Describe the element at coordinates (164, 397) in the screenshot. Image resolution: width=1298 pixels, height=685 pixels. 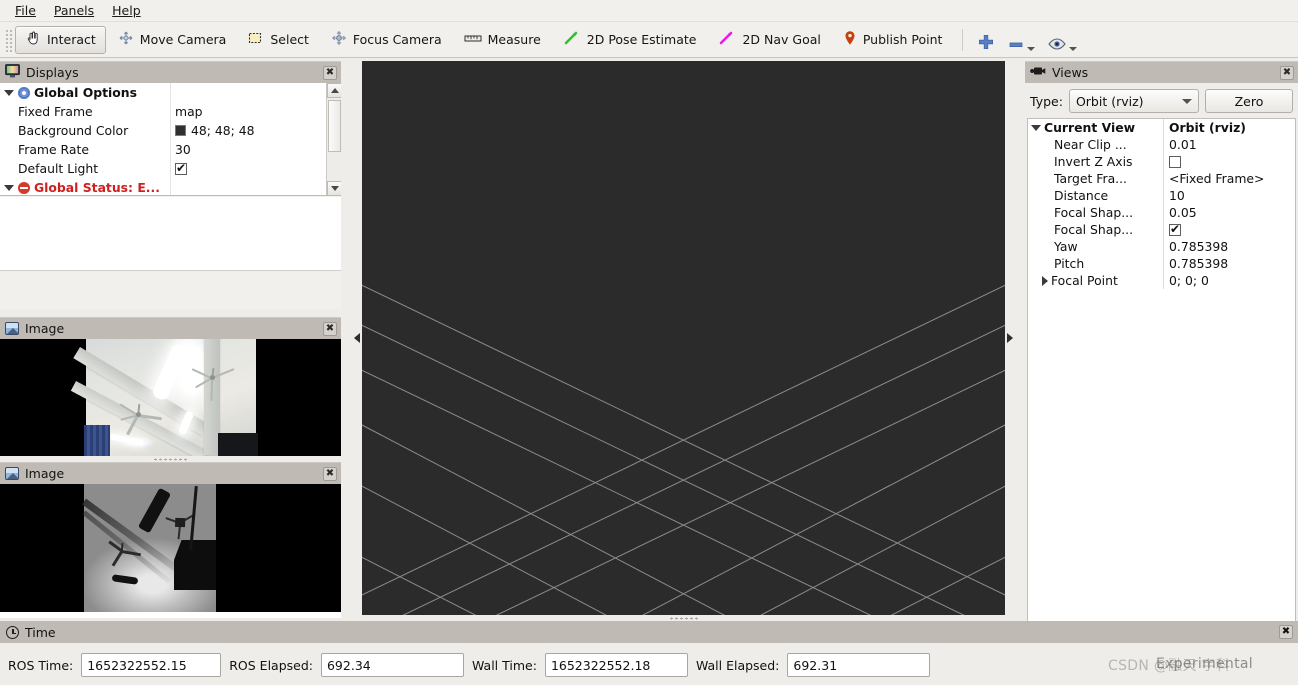
I see `rgb-scene` at that location.